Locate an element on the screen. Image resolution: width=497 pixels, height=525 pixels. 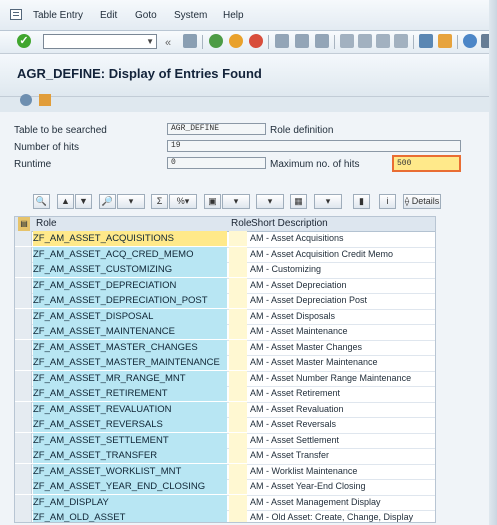
role-cell: ZF_AM_DISPLAY is located at coordinates (130, 502).